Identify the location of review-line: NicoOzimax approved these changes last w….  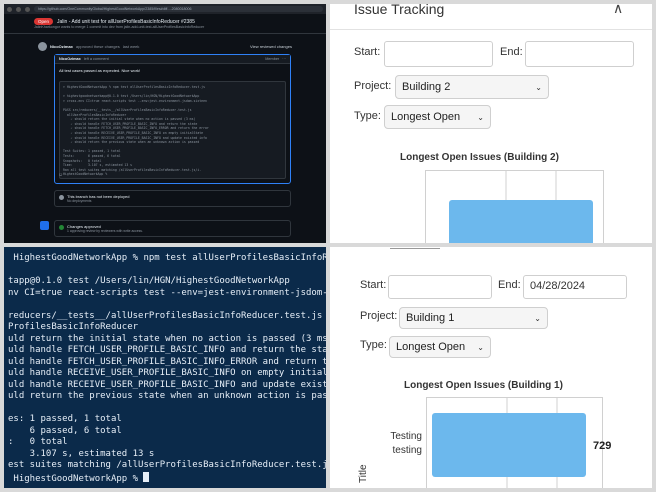
(88, 46).